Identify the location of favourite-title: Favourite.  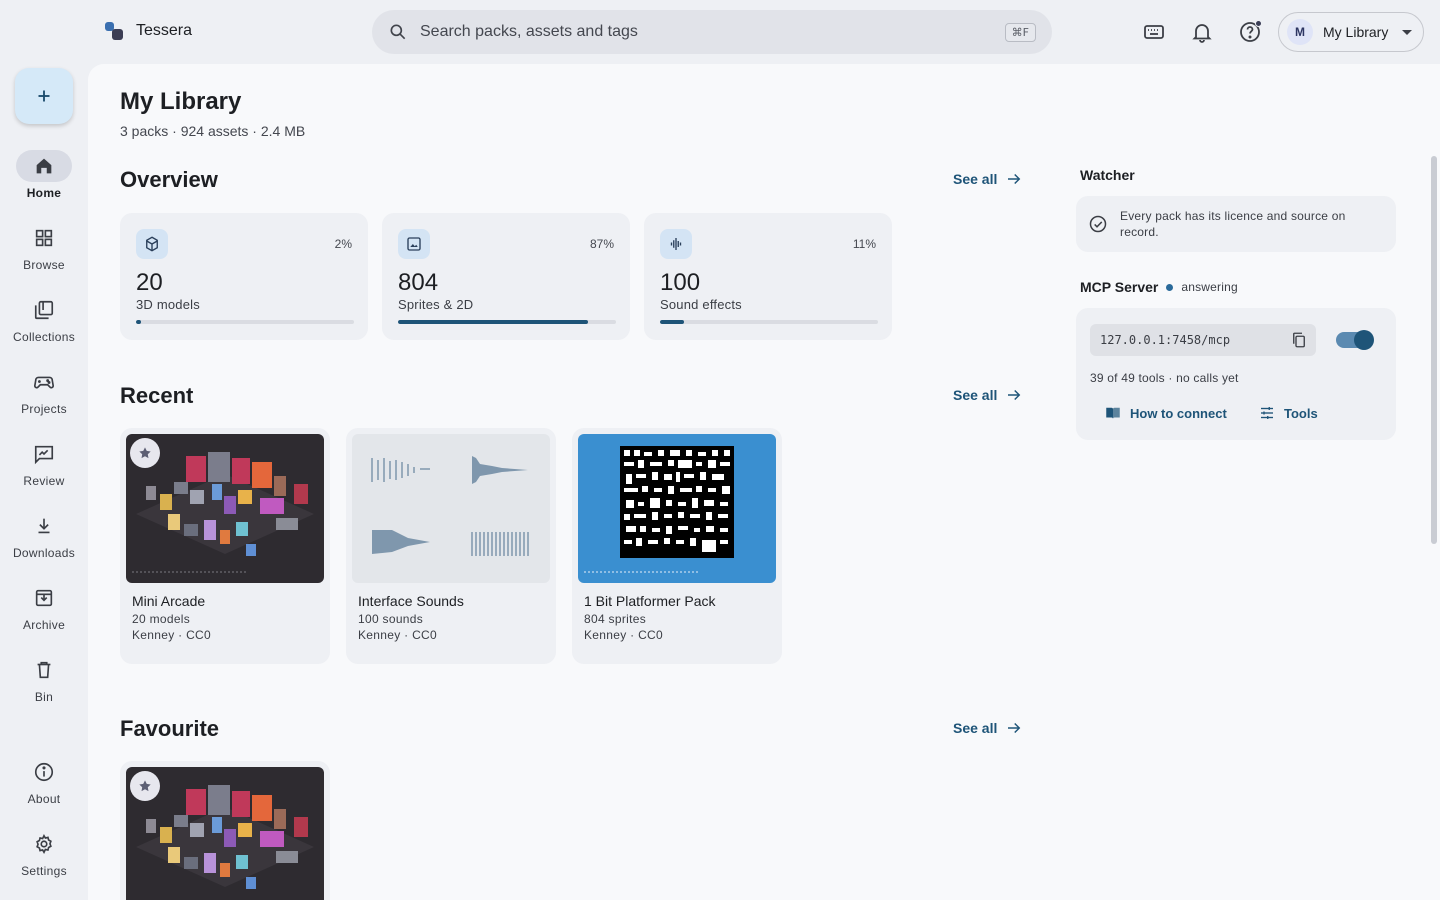
(170, 728).